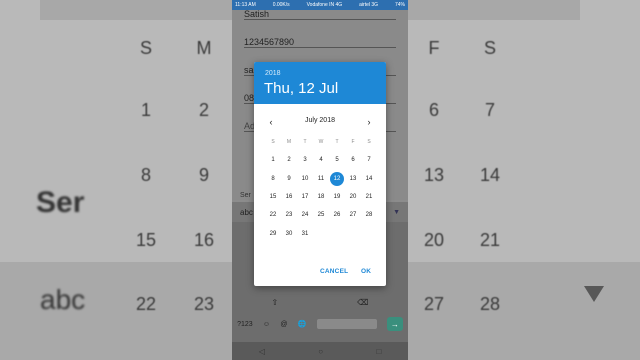  I want to click on calendar-day: 8, so click(273, 179).